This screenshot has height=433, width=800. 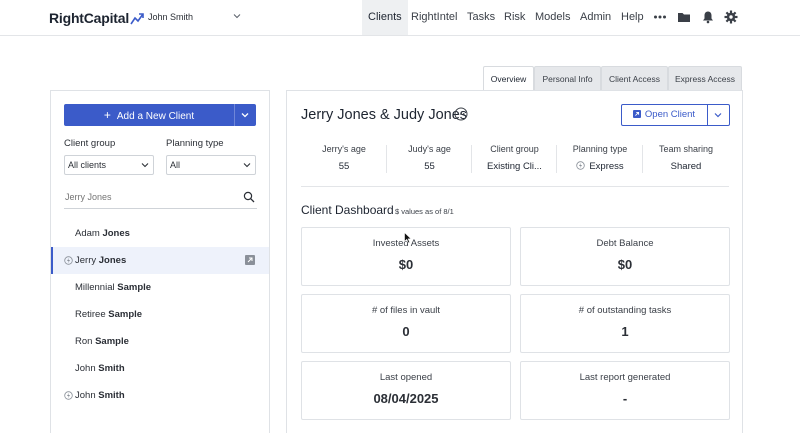 I want to click on nav-clients: Clients, so click(x=385, y=17).